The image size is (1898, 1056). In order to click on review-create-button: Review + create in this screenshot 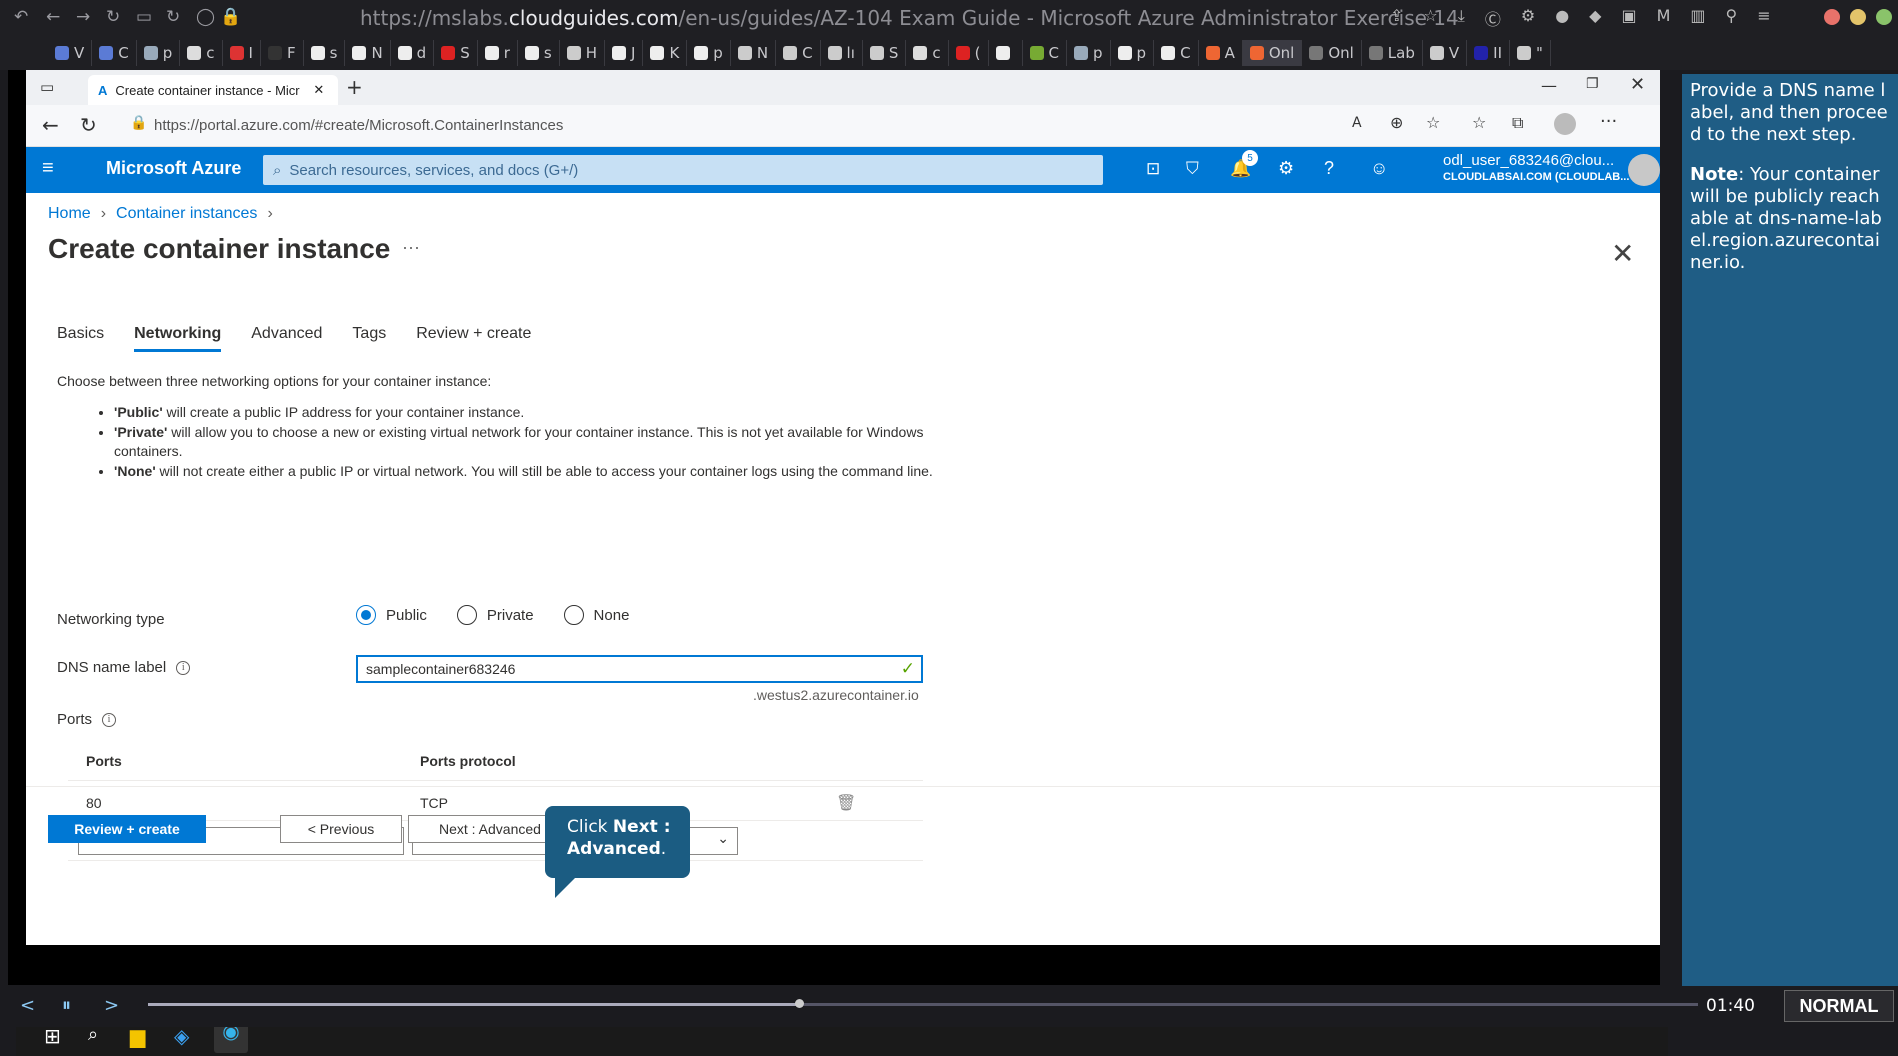, I will do `click(127, 829)`.